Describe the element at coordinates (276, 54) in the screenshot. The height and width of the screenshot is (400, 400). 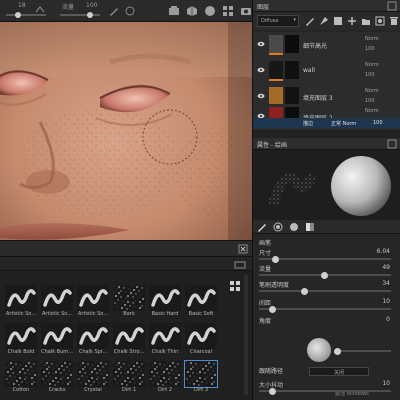
I see `layer-link-bar` at that location.